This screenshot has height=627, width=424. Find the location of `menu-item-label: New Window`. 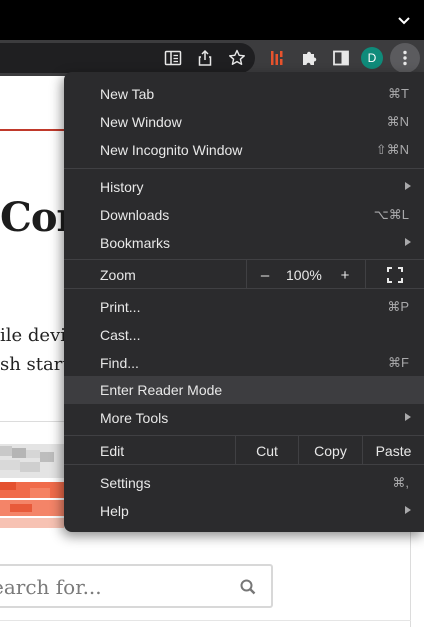

menu-item-label: New Window is located at coordinates (141, 122).